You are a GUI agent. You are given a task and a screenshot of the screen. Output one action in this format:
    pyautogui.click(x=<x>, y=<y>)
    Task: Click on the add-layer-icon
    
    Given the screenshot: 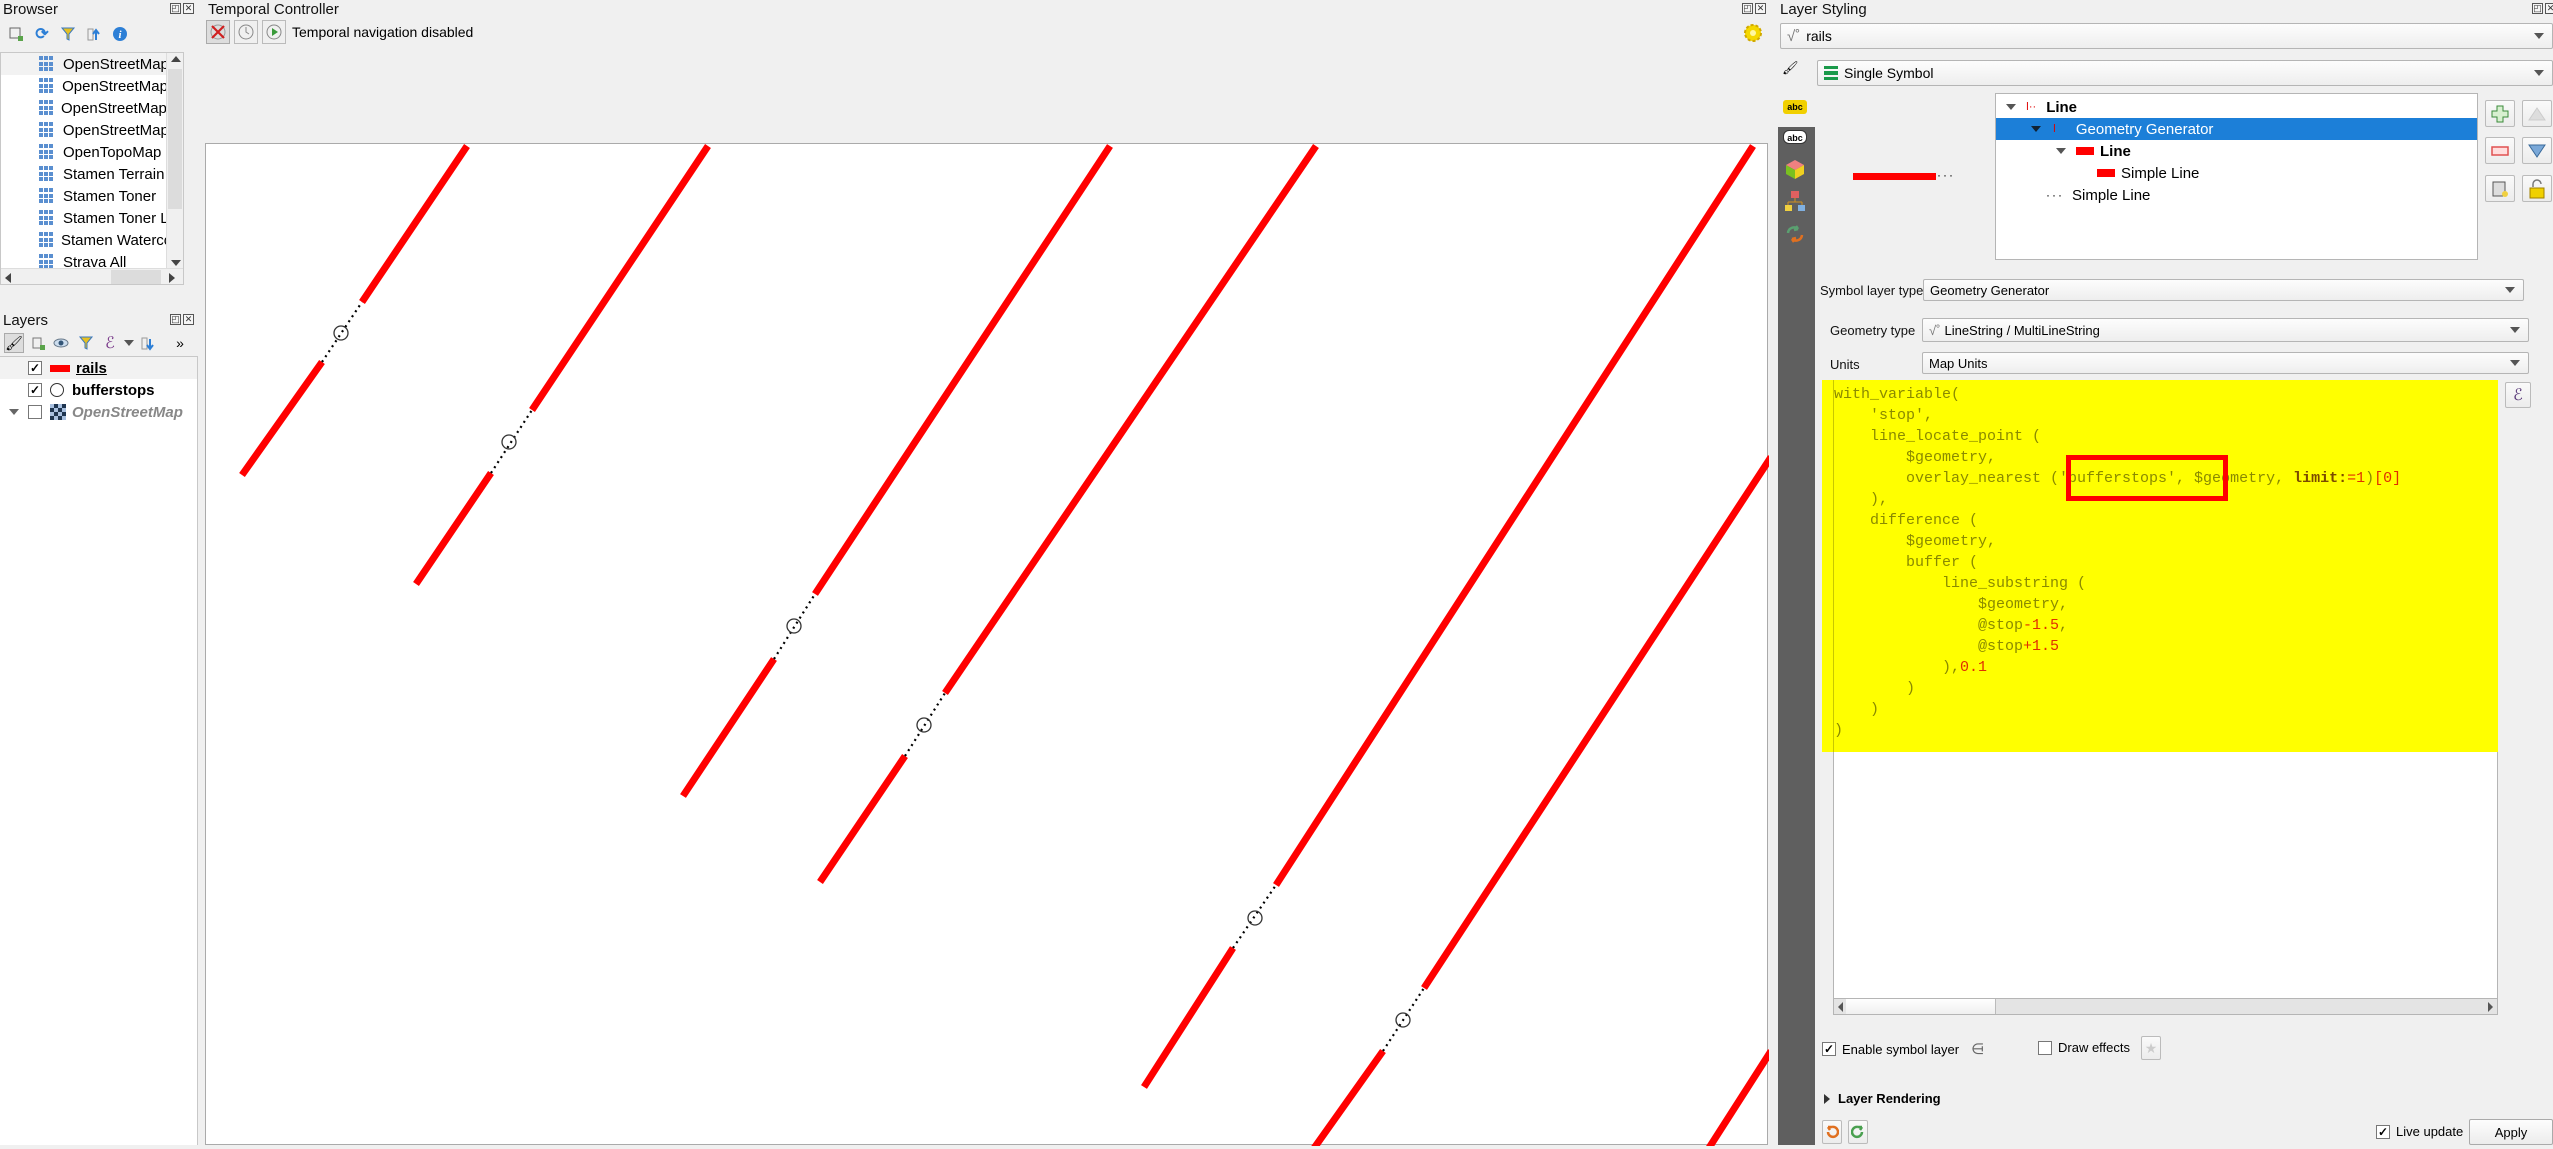 What is the action you would take?
    pyautogui.click(x=16, y=34)
    